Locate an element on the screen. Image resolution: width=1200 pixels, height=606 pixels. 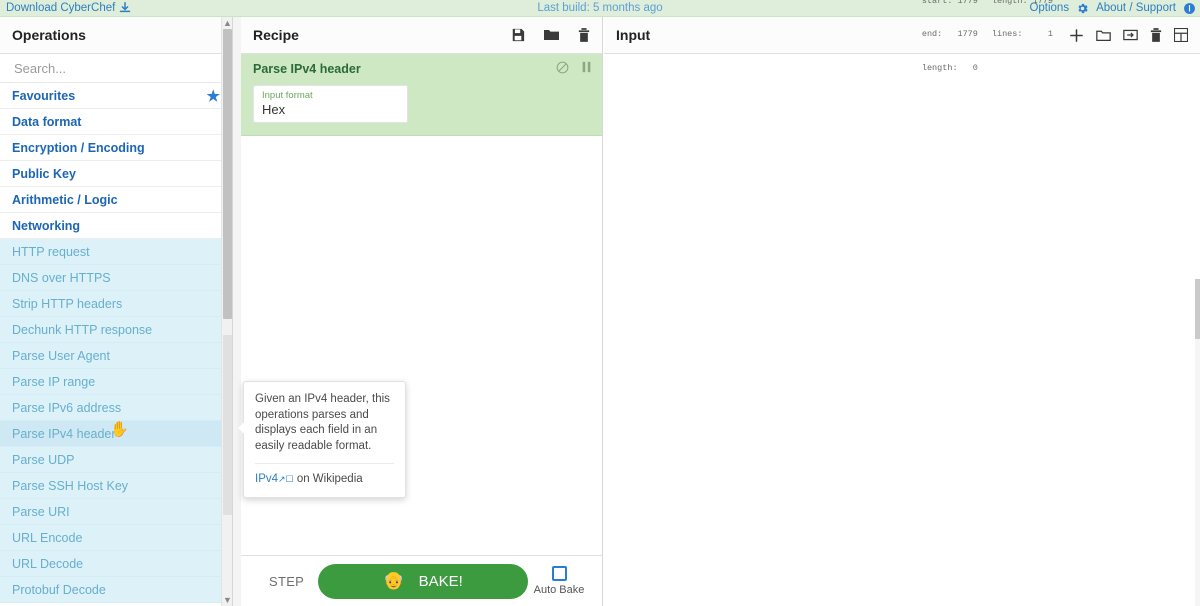
operation-protobuf-decode: Protobuf Decode is located at coordinates (116, 590).